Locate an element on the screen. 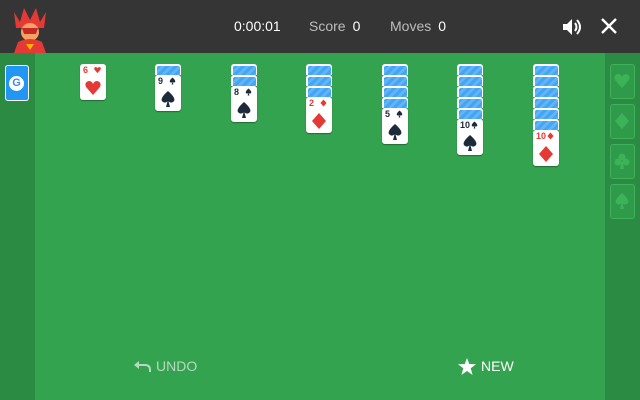 This screenshot has width=640, height=400. foundation-diamonds is located at coordinates (622, 121).